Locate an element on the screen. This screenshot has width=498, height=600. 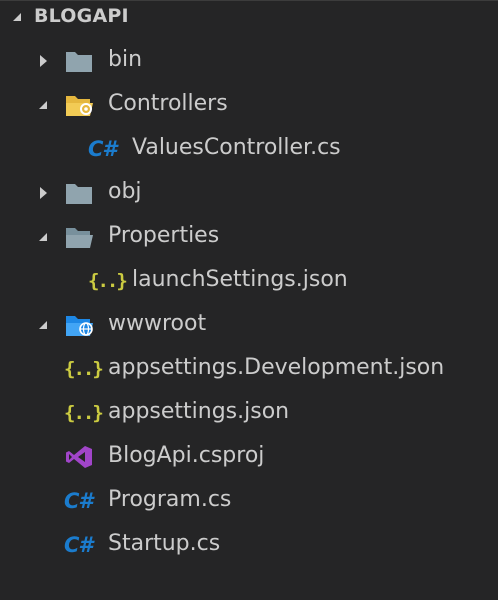
section-title: BLOGAPI is located at coordinates (81, 16).